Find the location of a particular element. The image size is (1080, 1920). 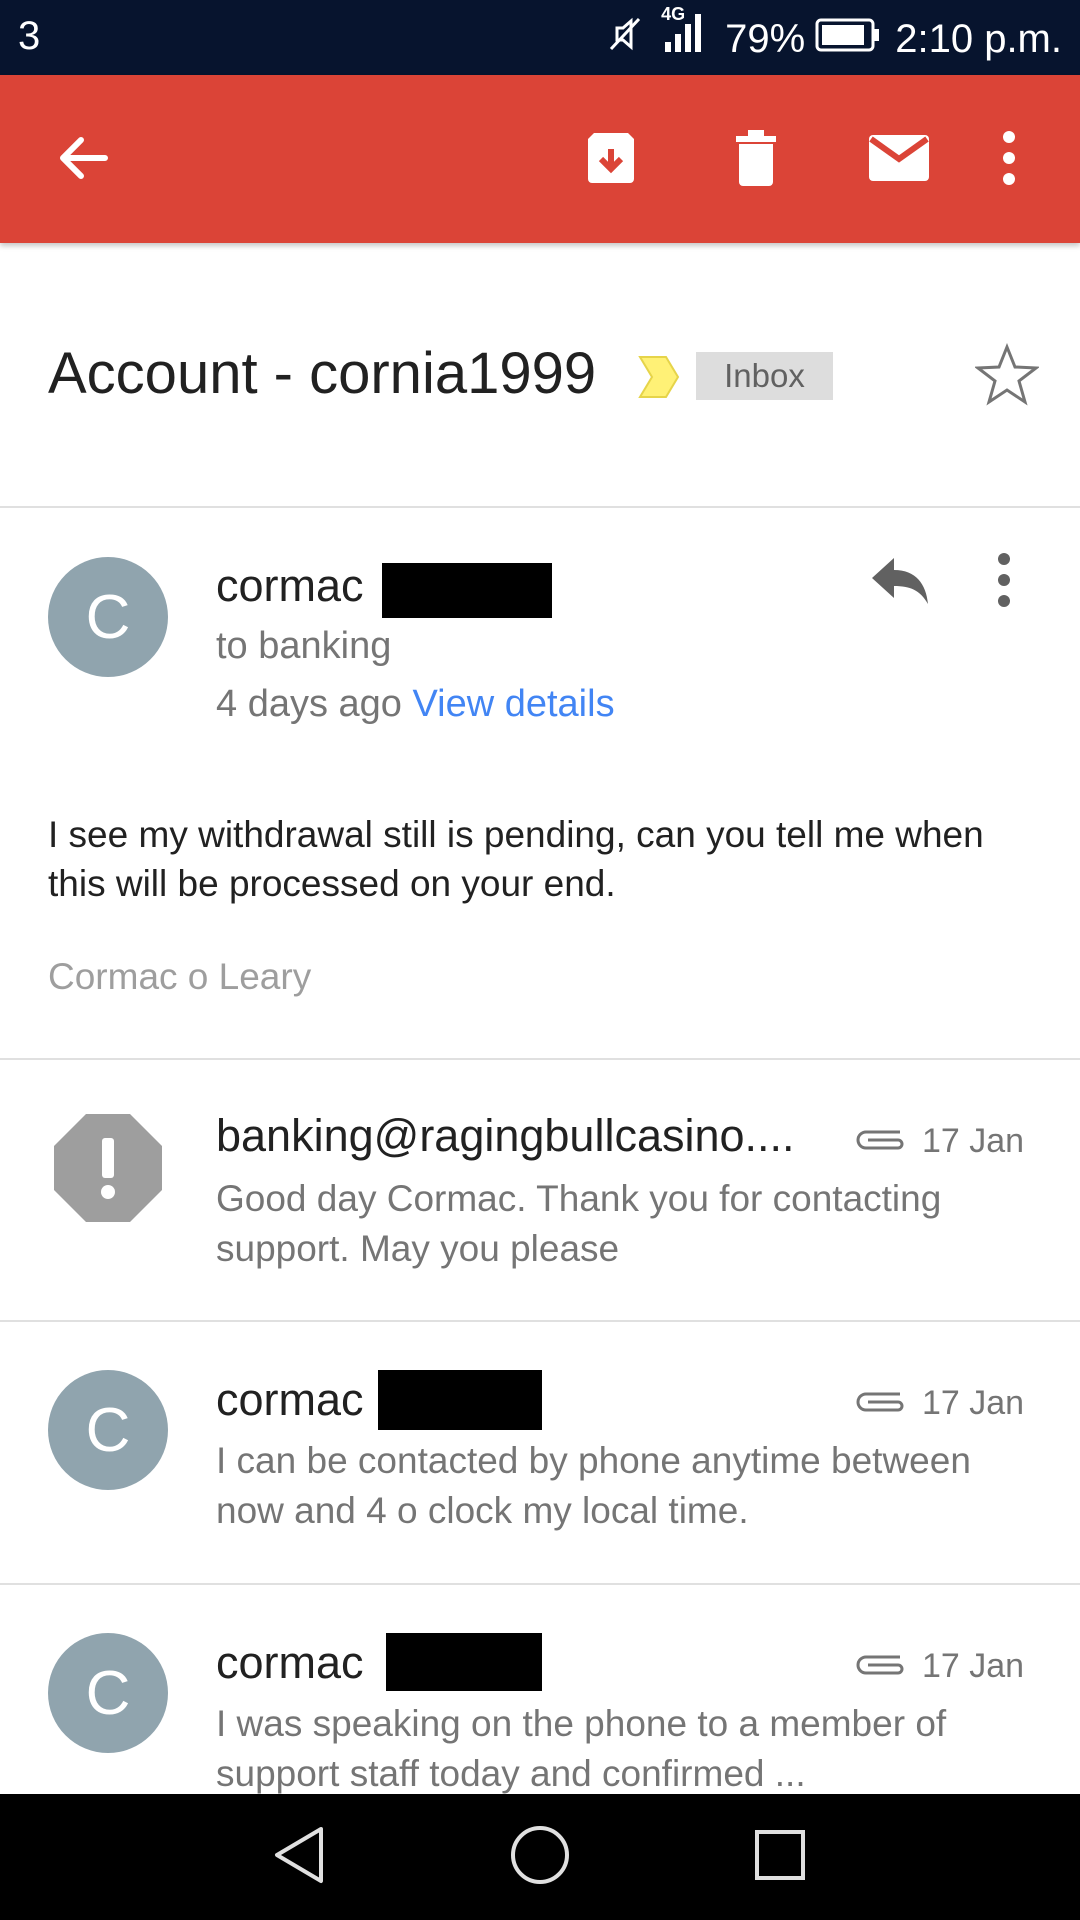

signal-icon: 4G is located at coordinates (683, 35).